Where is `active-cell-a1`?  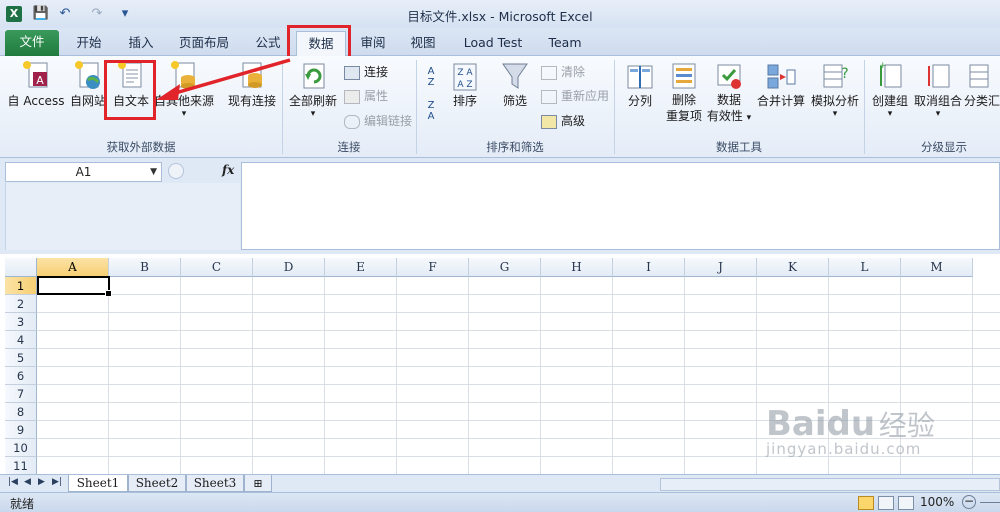
active-cell-a1 is located at coordinates (74, 286).